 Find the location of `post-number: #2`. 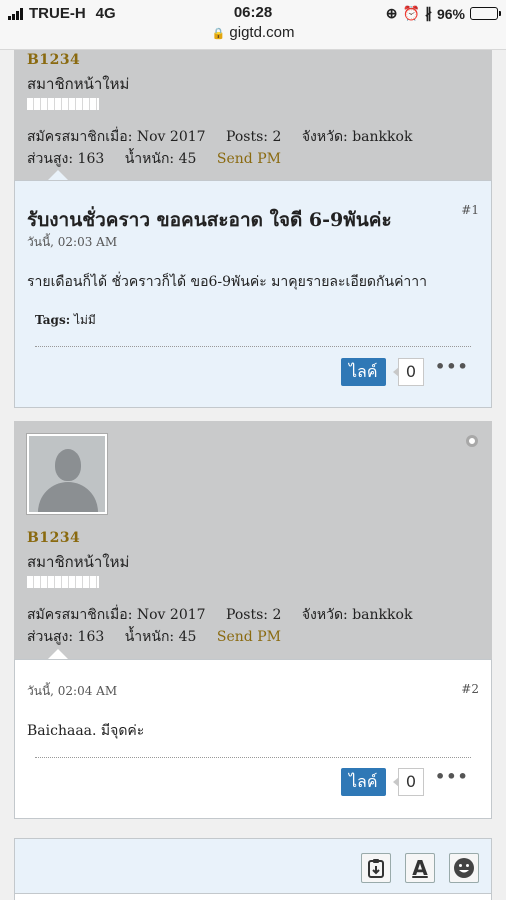

post-number: #2 is located at coordinates (470, 689).